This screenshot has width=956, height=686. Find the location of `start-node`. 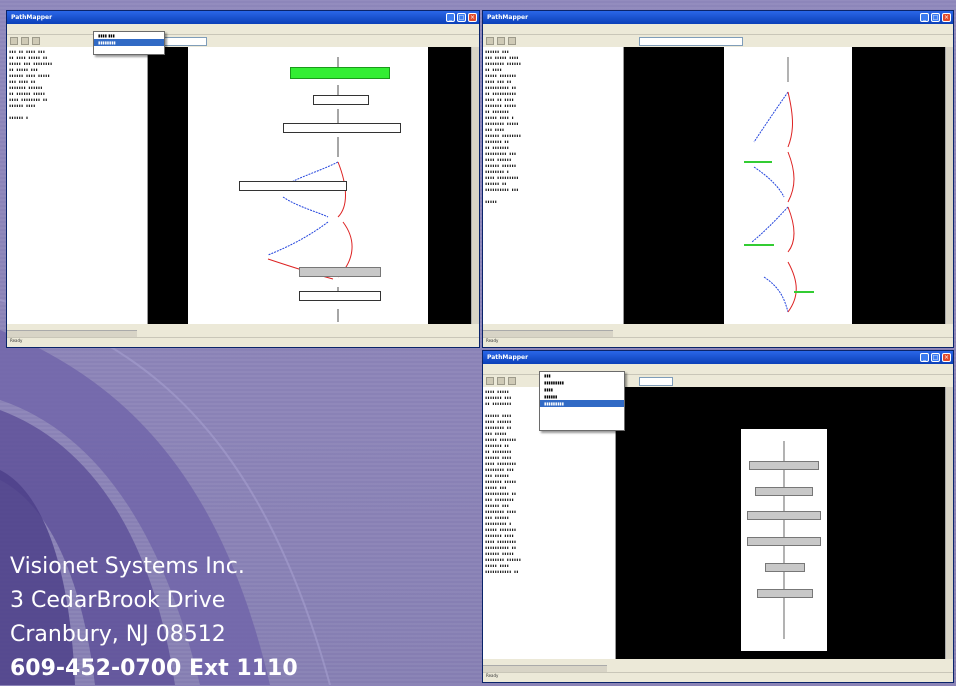

start-node is located at coordinates (340, 73).